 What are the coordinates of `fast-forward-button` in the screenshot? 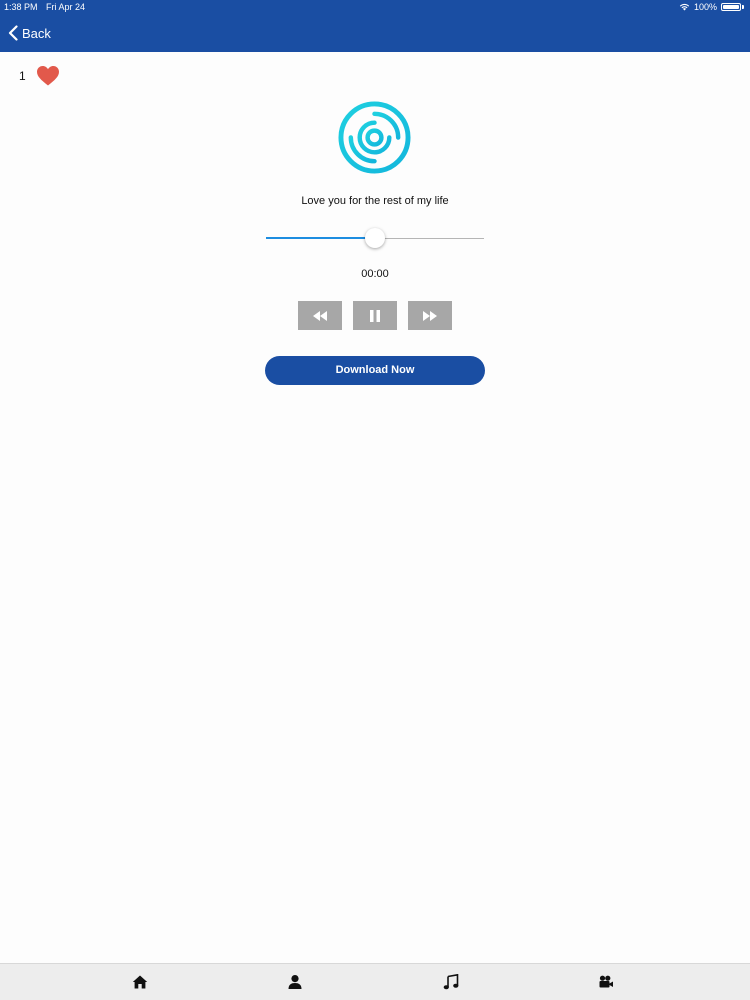 It's located at (430, 315).